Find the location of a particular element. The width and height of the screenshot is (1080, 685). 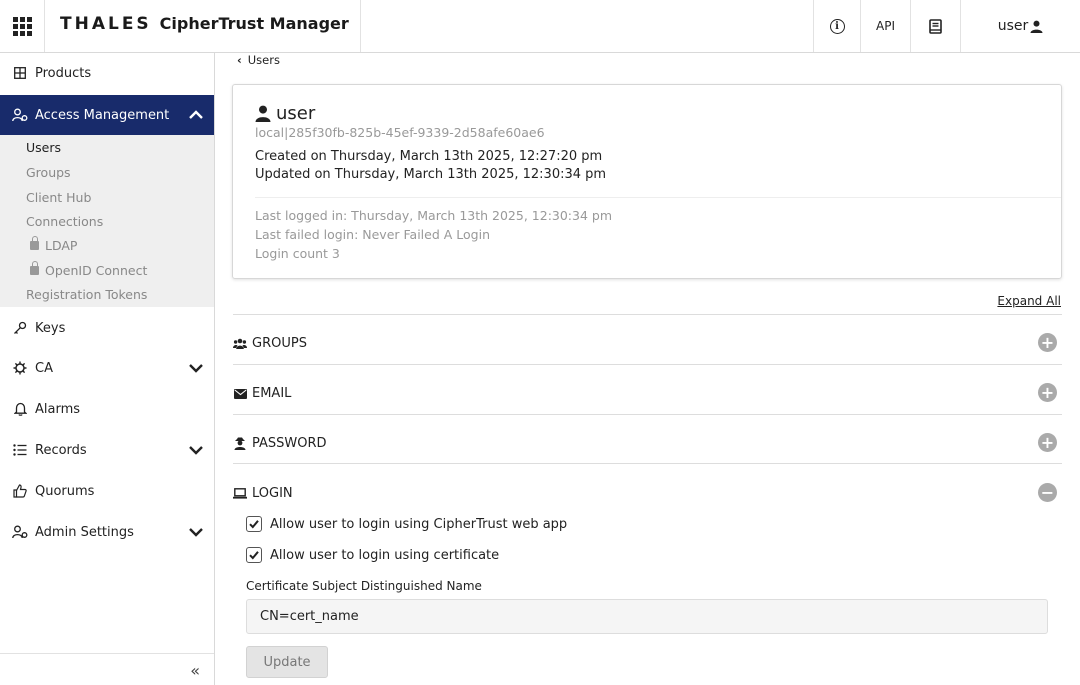

sidebar-item-label: Quorums is located at coordinates (65, 491).